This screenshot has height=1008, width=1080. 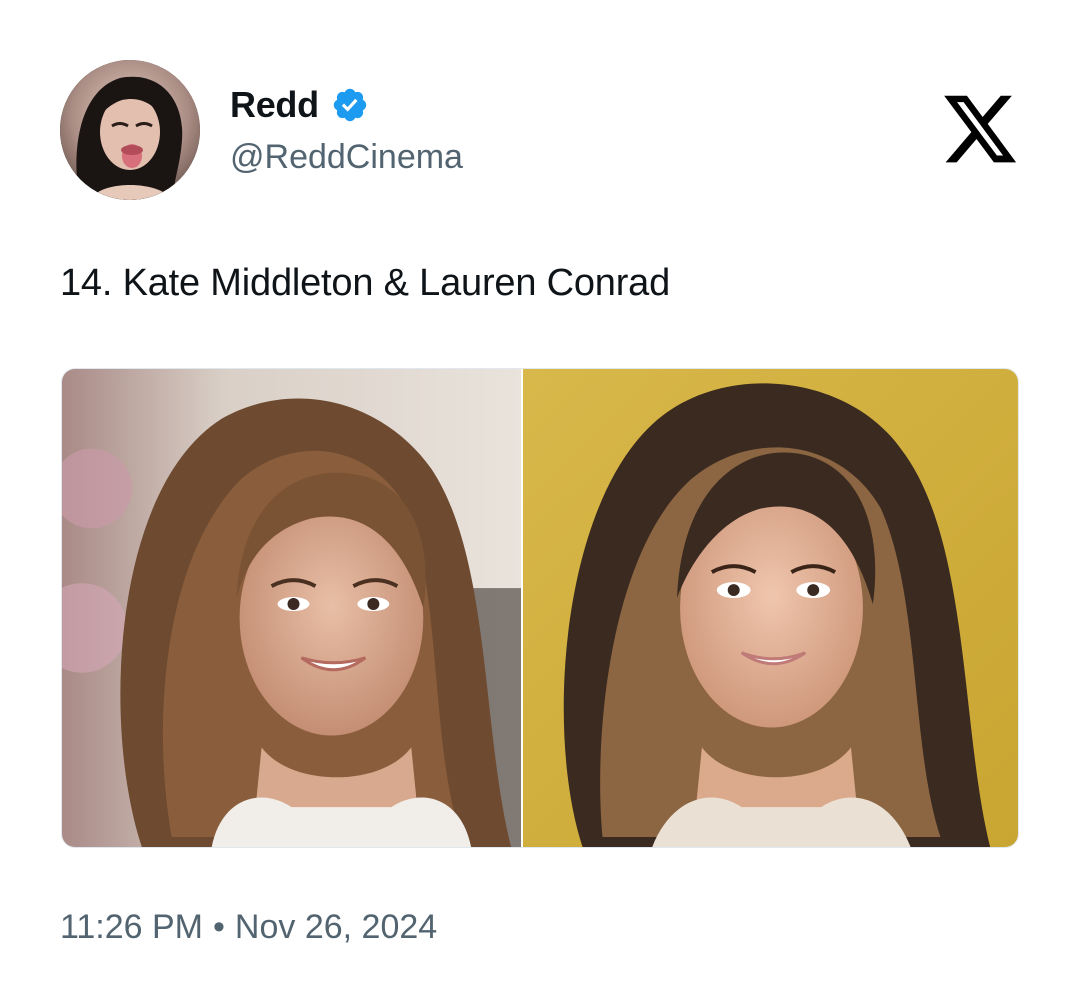 I want to click on author-display-name: Redd, so click(x=274, y=105).